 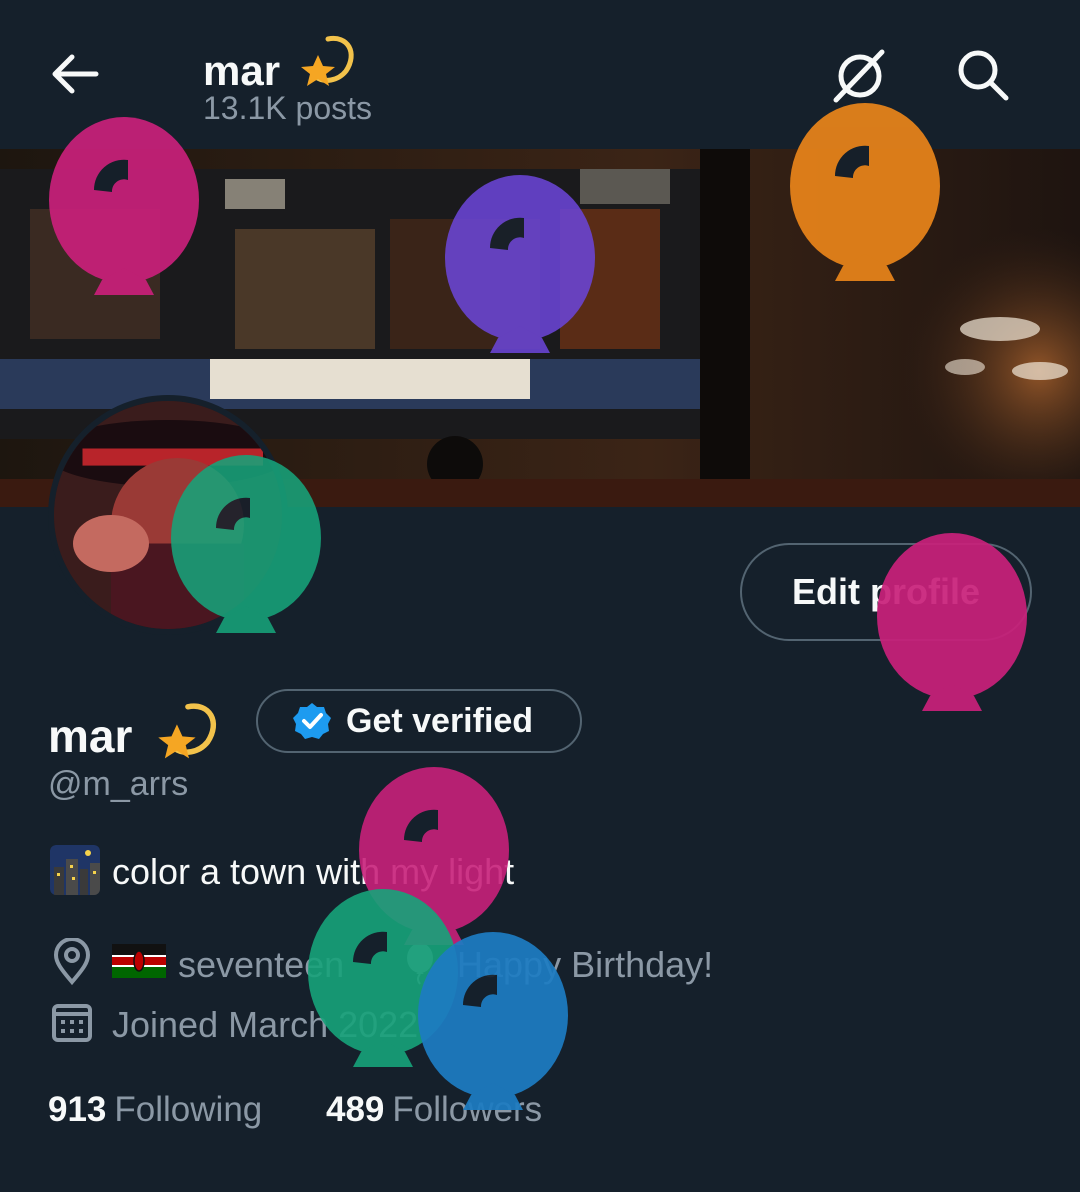 What do you see at coordinates (287, 108) in the screenshot?
I see `header-post-count: 13.1K posts` at bounding box center [287, 108].